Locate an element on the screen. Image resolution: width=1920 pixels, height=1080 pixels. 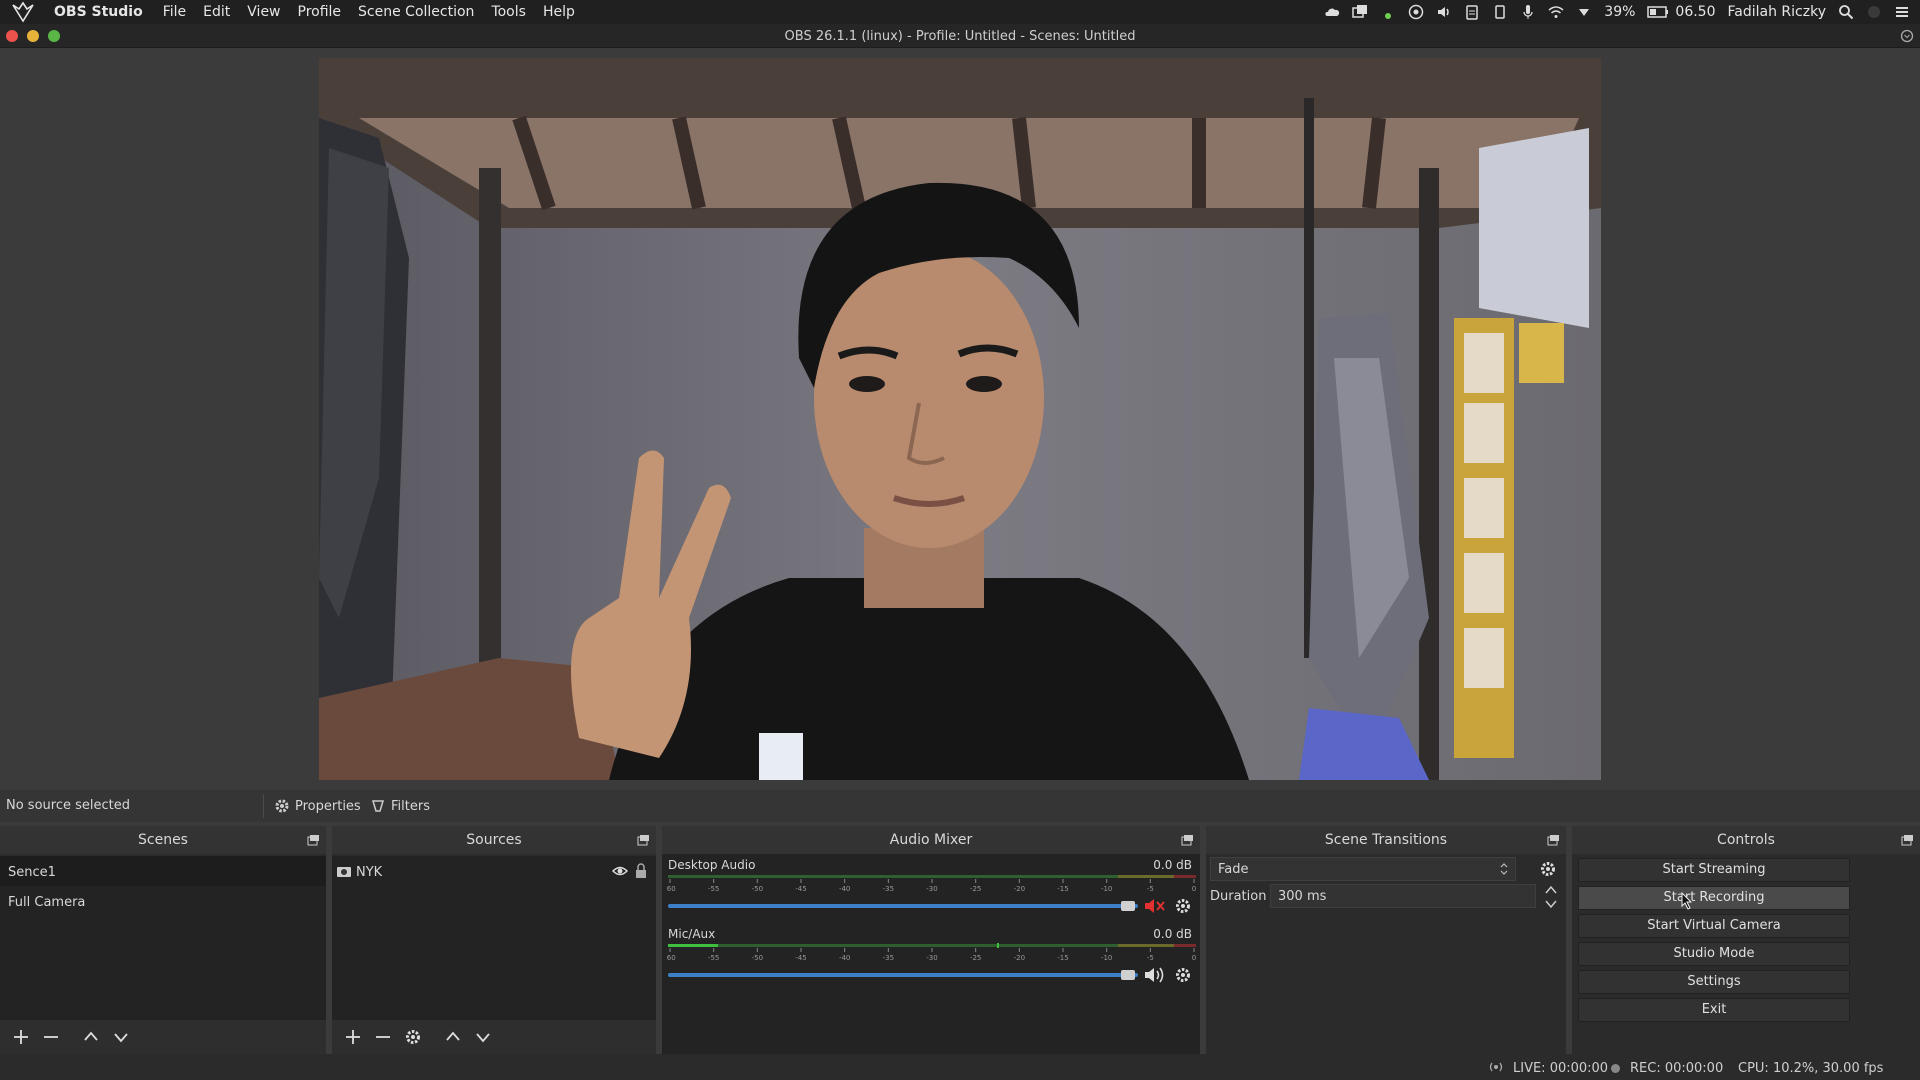
scene-item: Full Camera is located at coordinates (163, 901).